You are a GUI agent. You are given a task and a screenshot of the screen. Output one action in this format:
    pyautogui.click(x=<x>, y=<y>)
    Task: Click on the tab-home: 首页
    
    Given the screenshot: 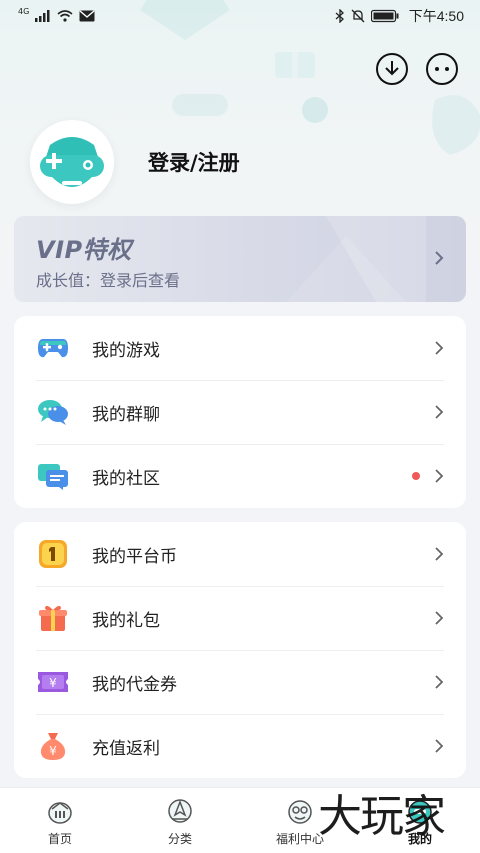 What is the action you would take?
    pyautogui.click(x=60, y=820)
    